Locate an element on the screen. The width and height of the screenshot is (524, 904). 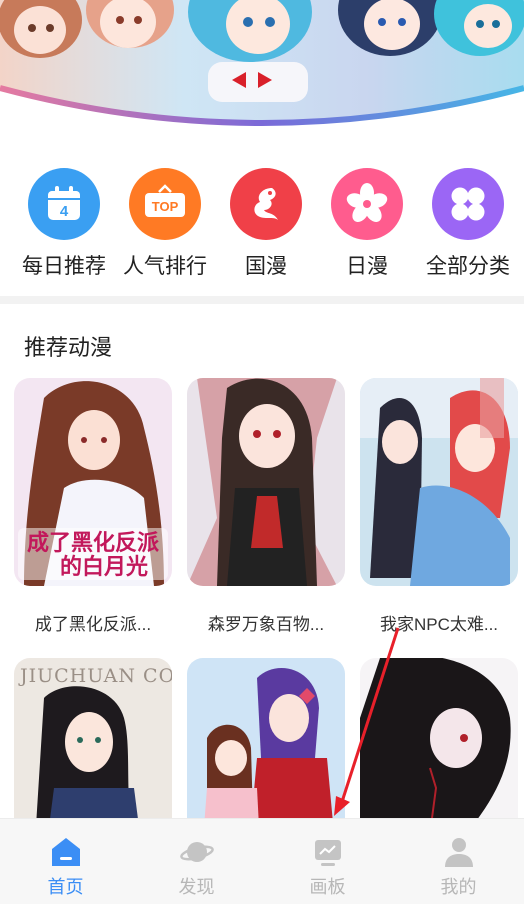
category-guoman: 国漫 is located at coordinates (266, 224).